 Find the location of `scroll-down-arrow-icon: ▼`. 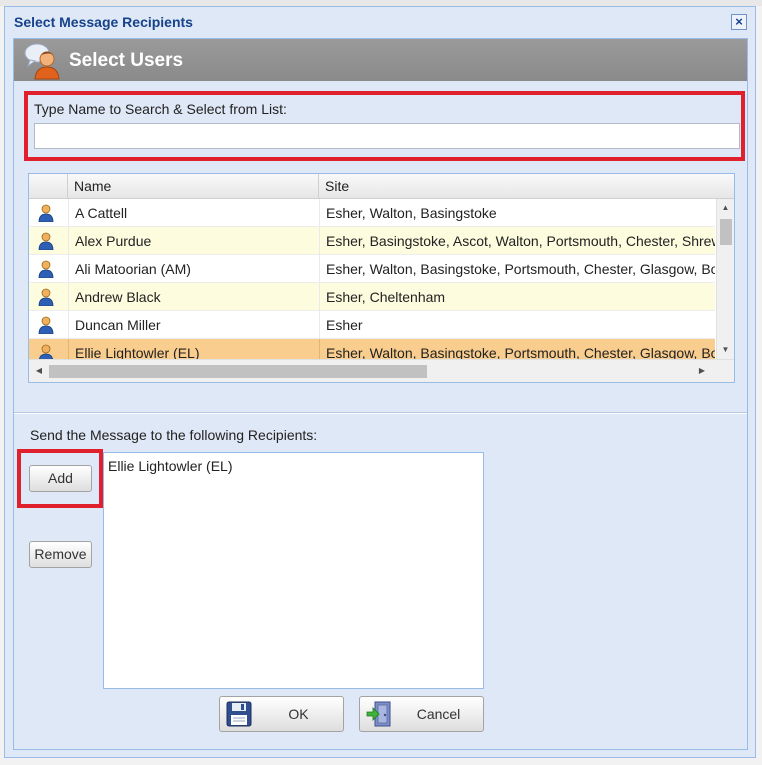

scroll-down-arrow-icon: ▼ is located at coordinates (725, 350).